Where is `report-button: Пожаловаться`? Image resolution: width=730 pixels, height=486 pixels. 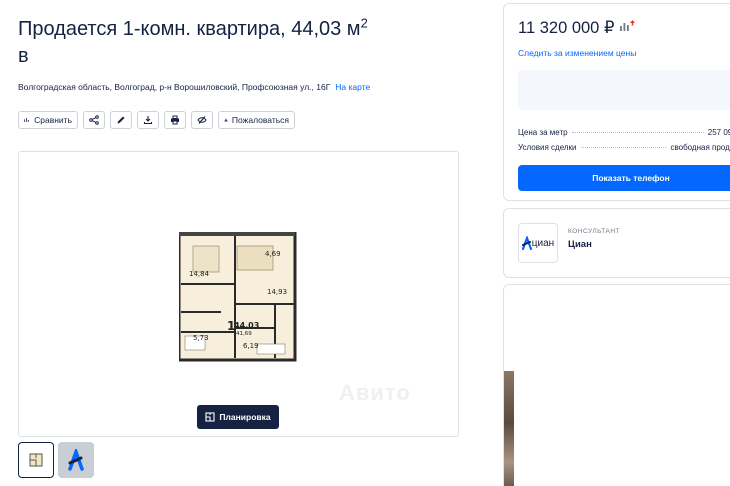 report-button: Пожаловаться is located at coordinates (256, 120).